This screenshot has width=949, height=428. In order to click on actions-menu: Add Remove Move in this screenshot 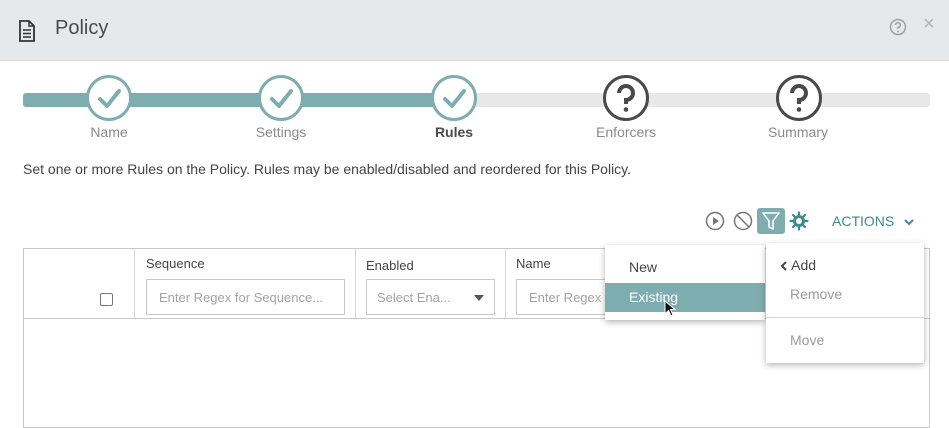, I will do `click(845, 303)`.